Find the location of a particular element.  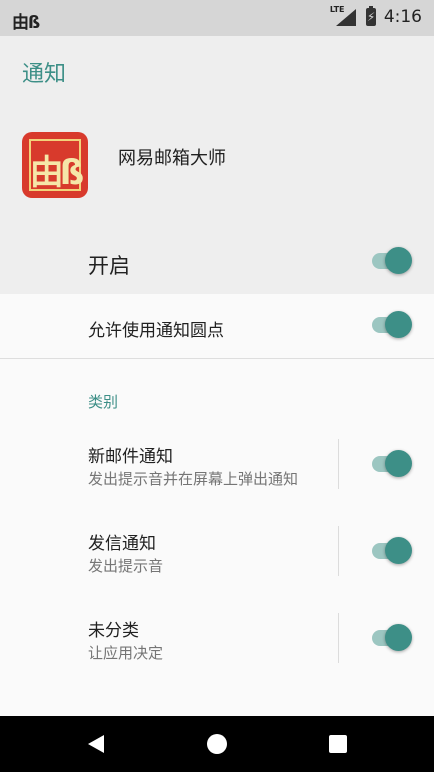

signal-icon: LTE is located at coordinates (344, 16).